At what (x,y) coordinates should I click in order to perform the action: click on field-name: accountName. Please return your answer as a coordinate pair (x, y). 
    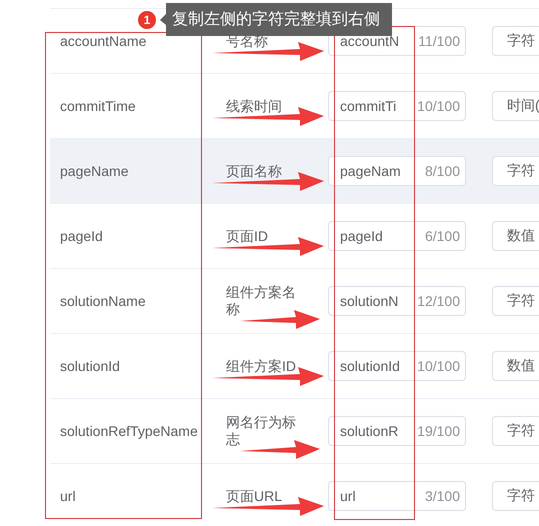
    Looking at the image, I should click on (104, 41).